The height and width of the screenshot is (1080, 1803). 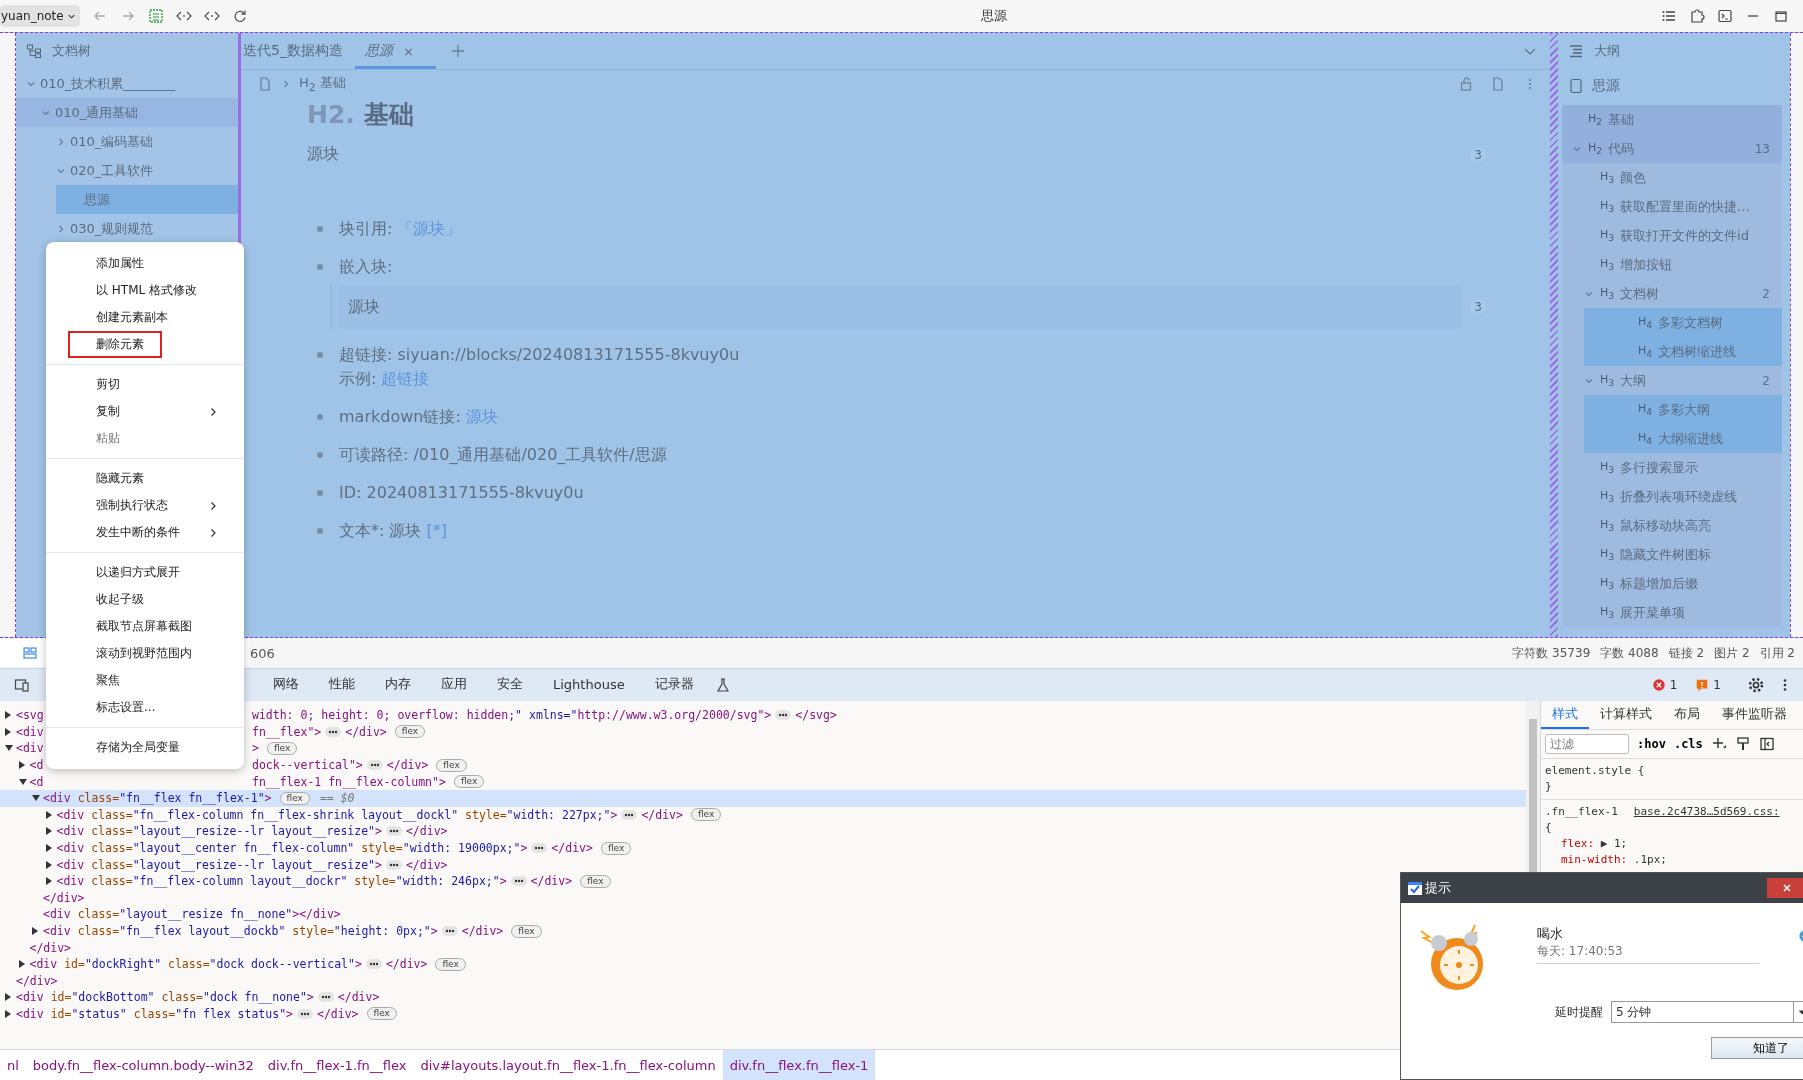 I want to click on menu-item: 隐藏元素, so click(x=145, y=478).